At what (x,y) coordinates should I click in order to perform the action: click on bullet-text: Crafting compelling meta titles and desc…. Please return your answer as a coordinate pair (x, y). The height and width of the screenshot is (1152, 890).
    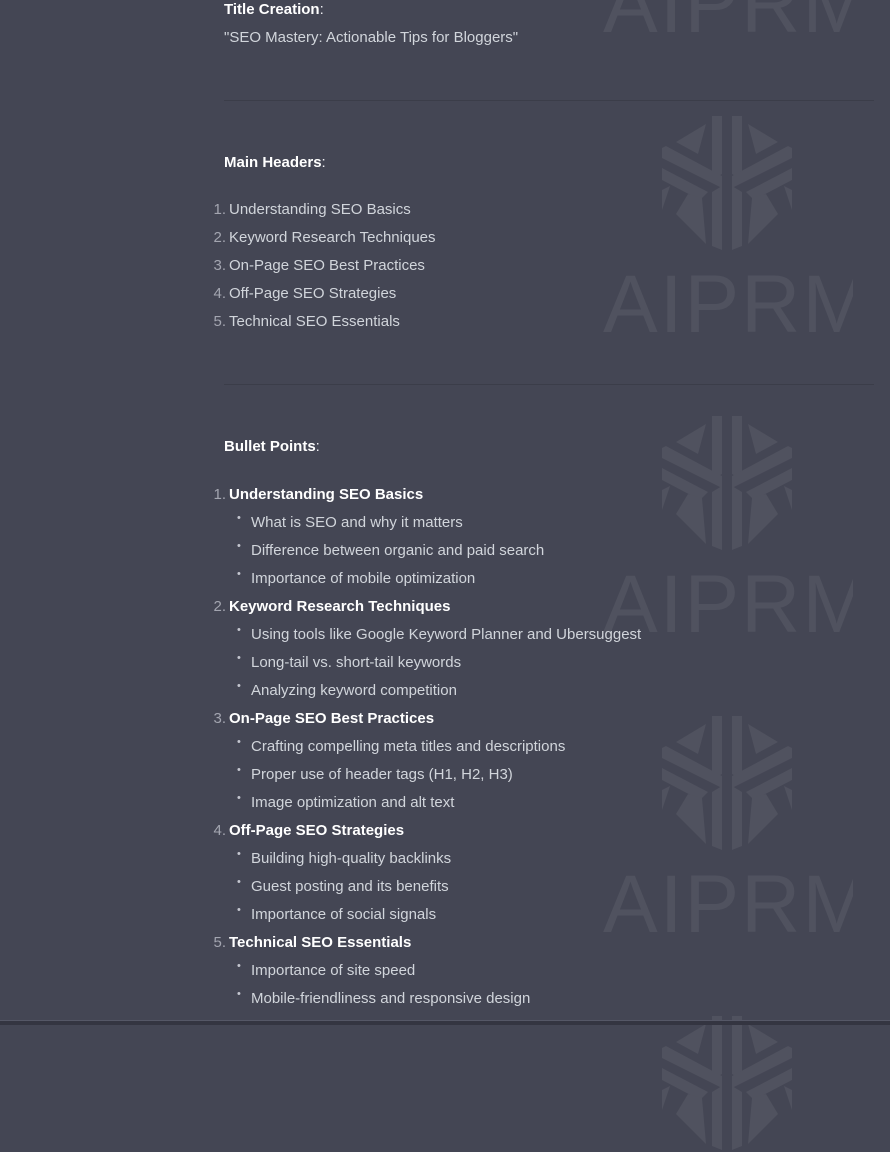
    Looking at the image, I should click on (408, 746).